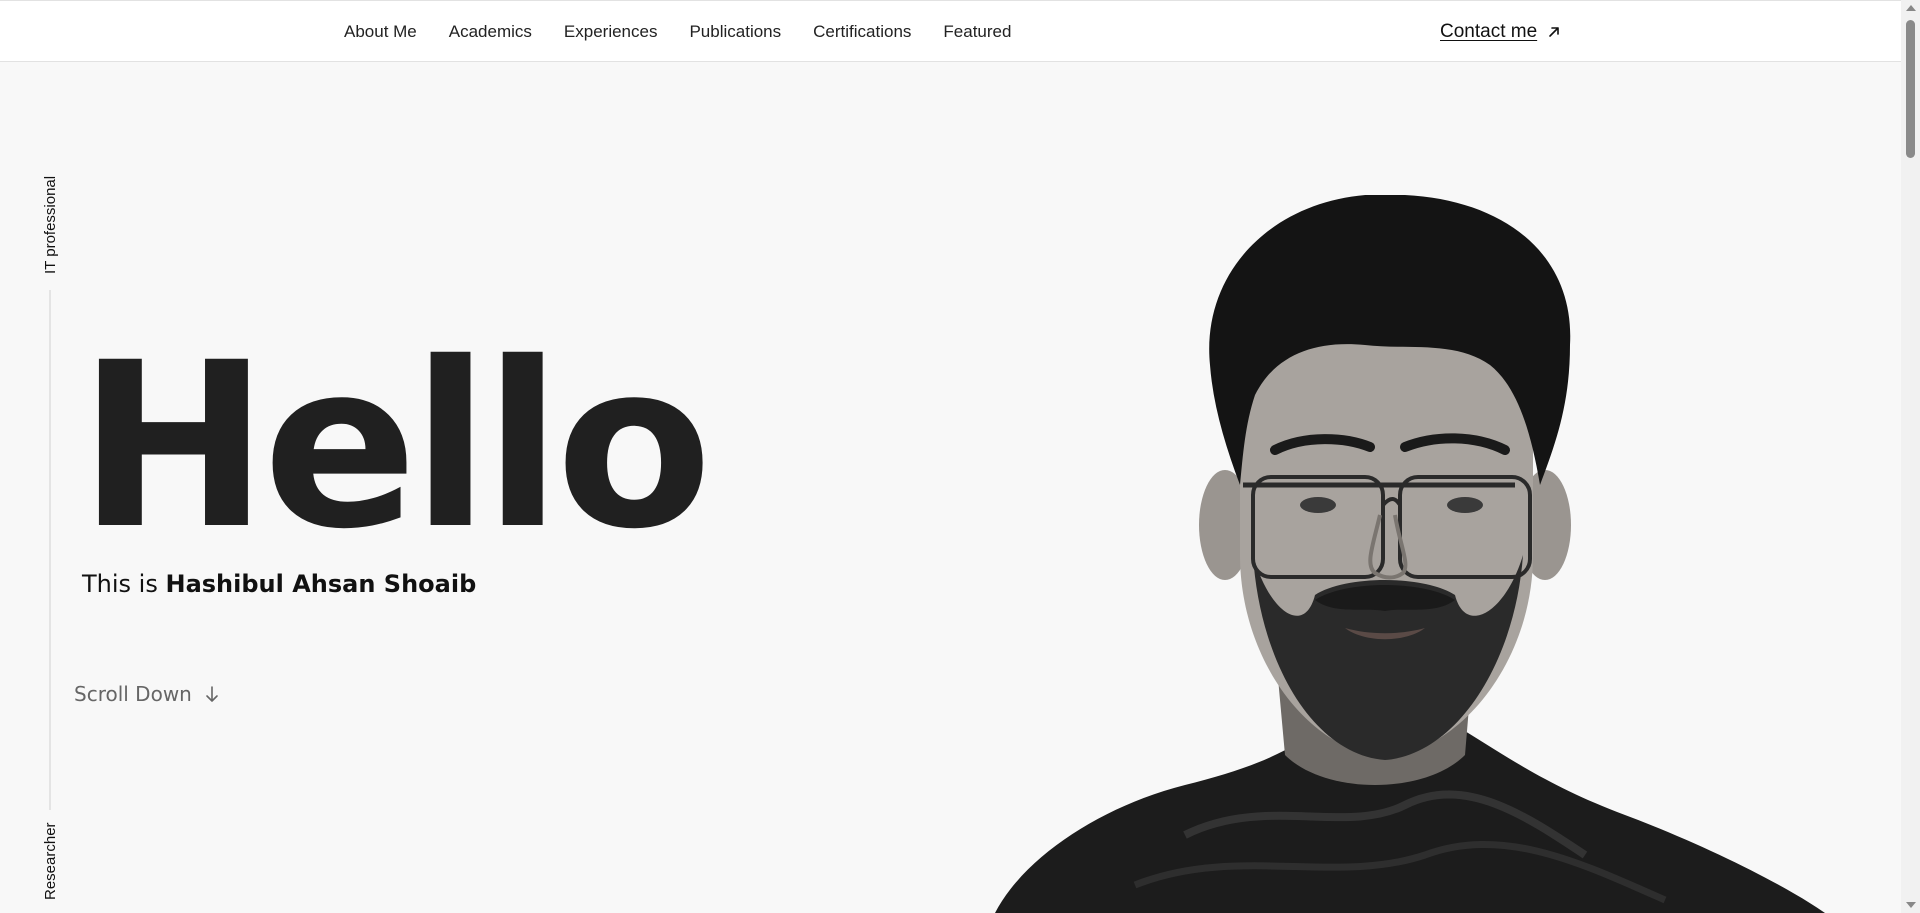 This screenshot has height=913, width=1920. I want to click on nav-link-publications: Publications, so click(735, 32).